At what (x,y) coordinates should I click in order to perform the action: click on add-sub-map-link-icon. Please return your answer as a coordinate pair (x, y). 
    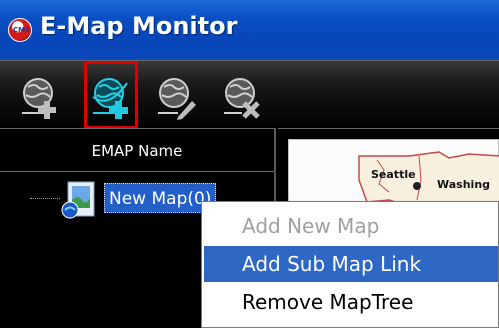
    Looking at the image, I should click on (110, 98).